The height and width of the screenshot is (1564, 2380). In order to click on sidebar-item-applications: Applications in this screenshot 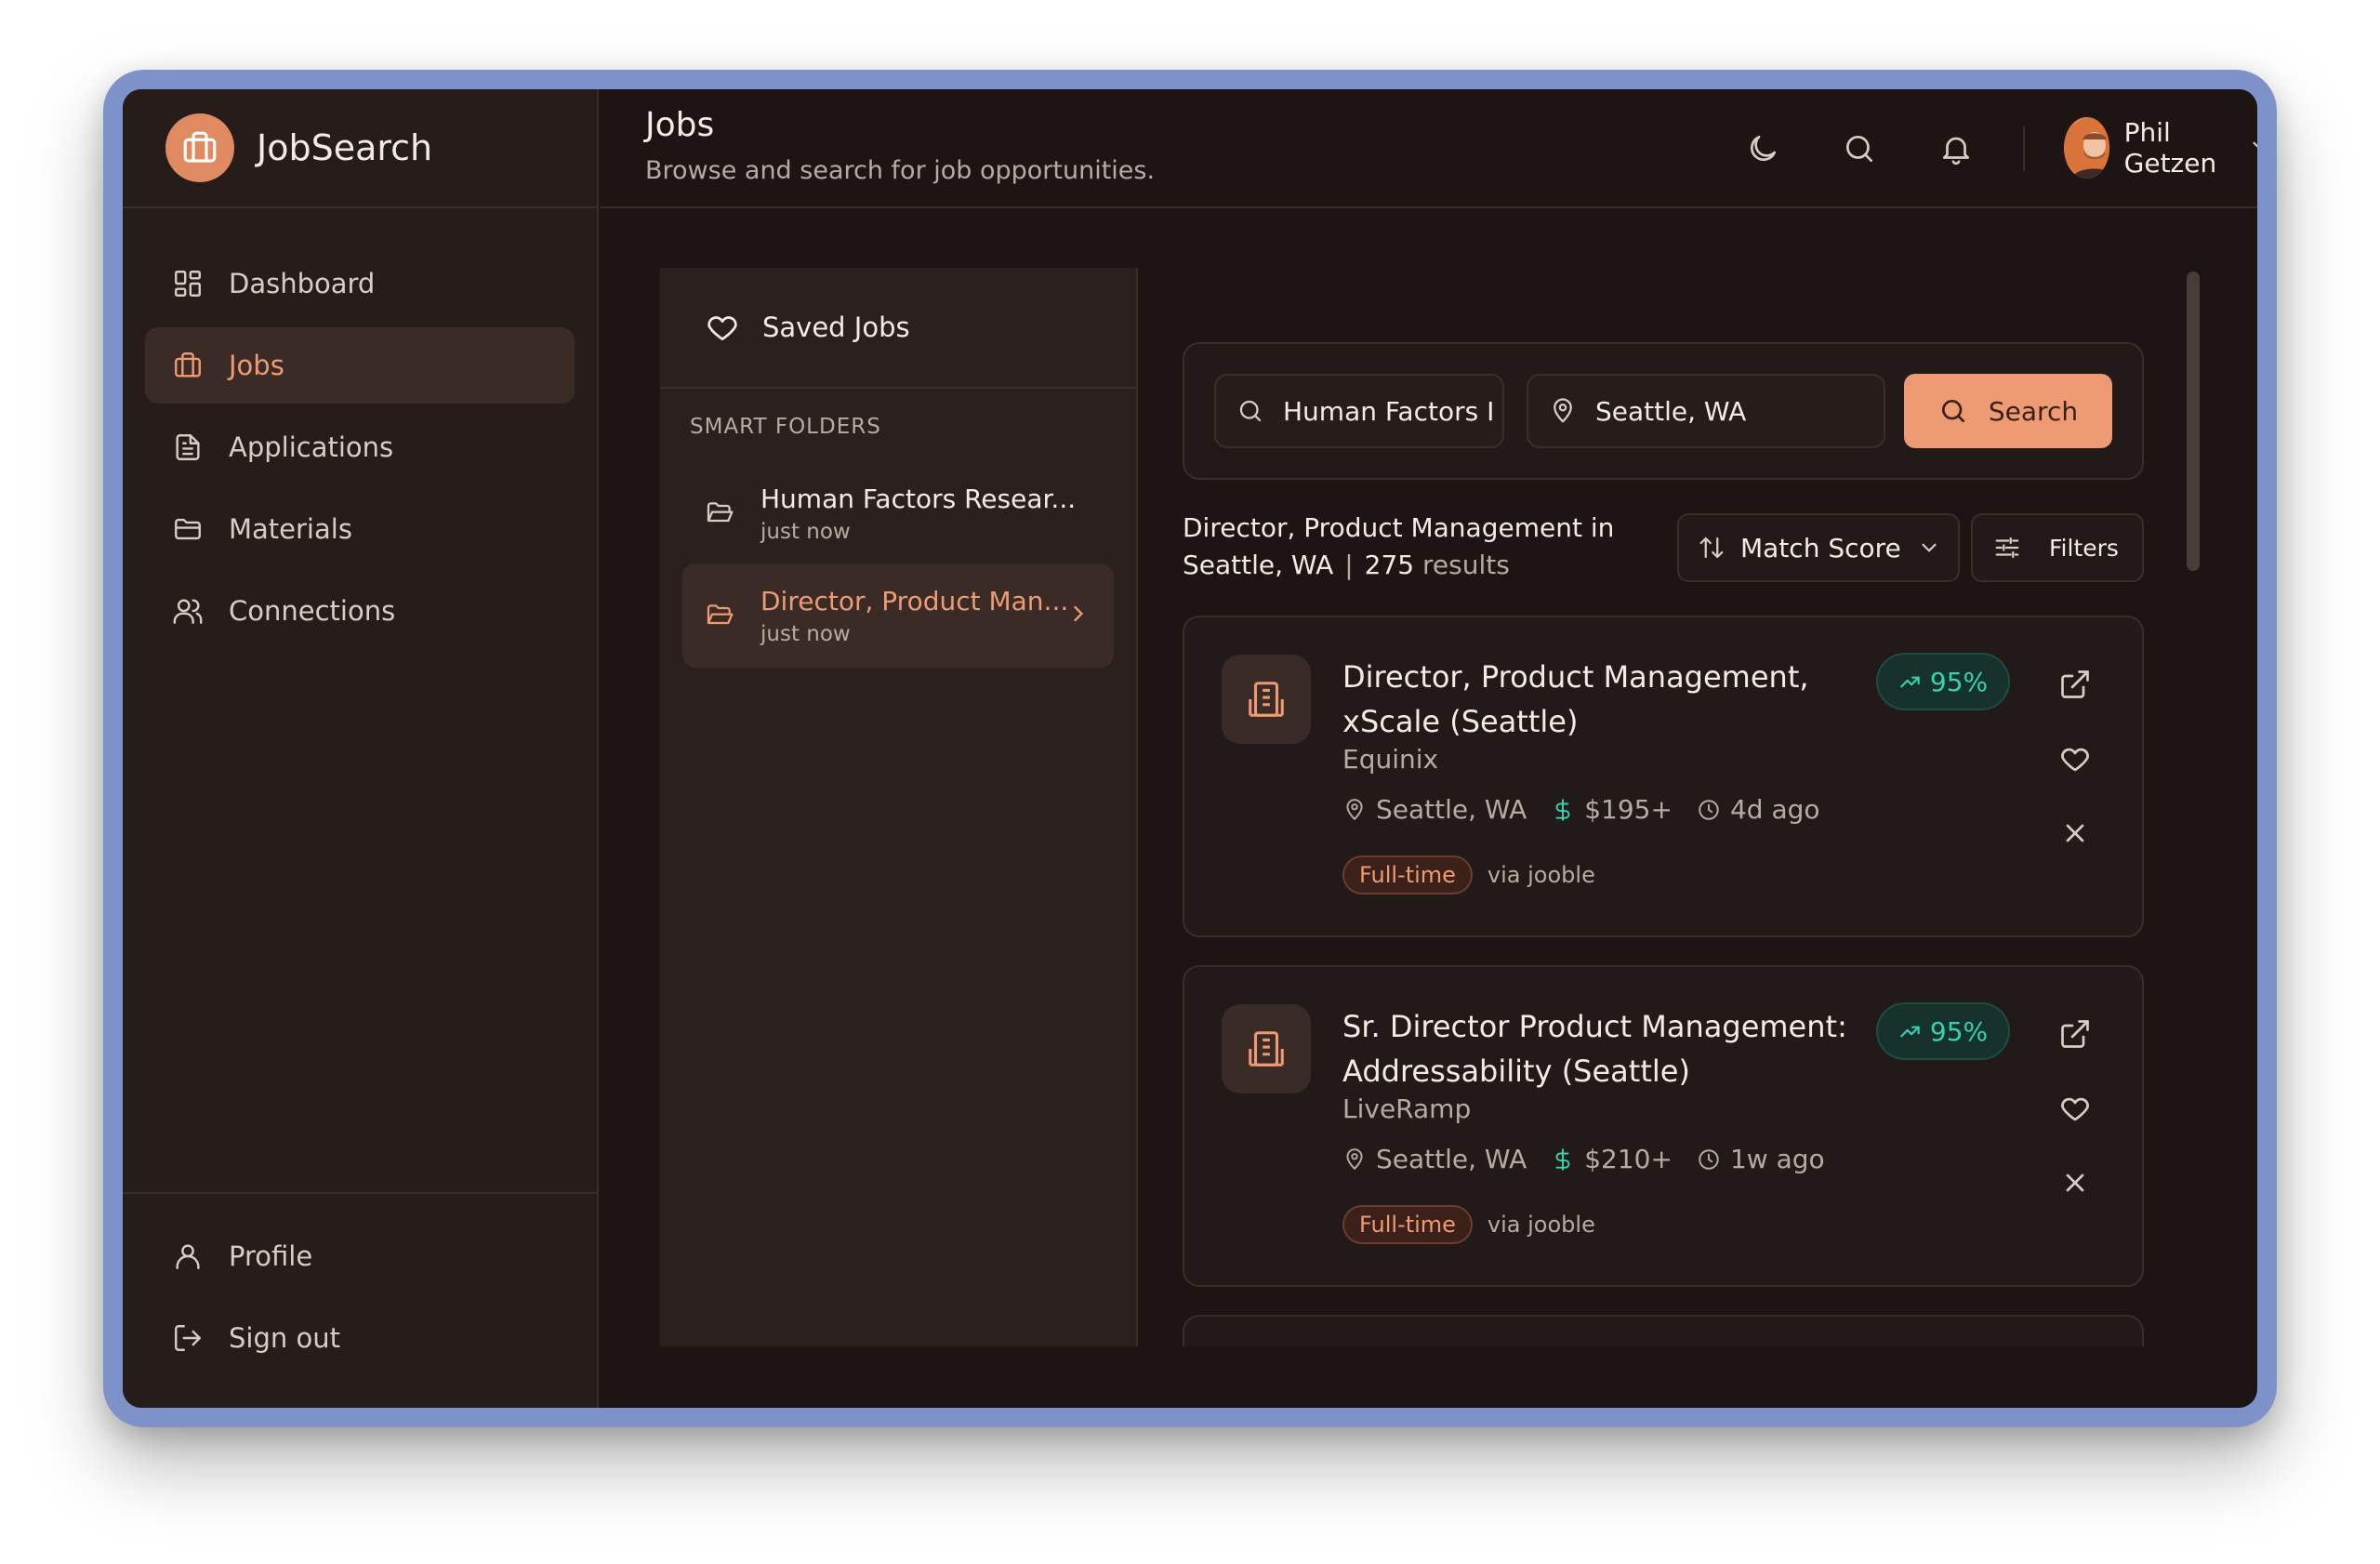, I will do `click(360, 447)`.